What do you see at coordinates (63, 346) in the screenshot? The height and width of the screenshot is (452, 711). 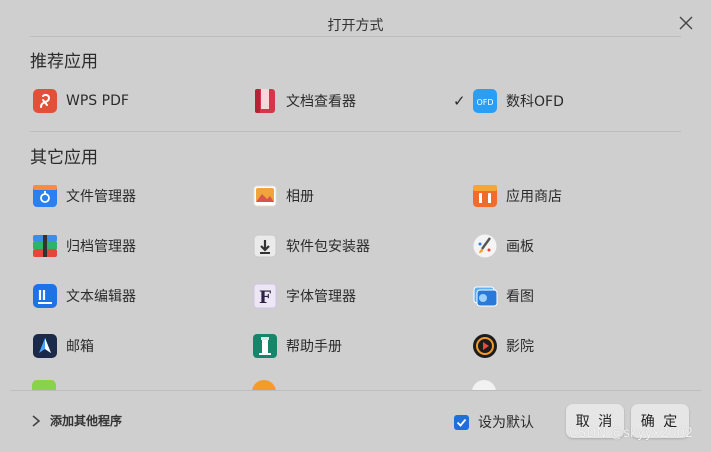 I see `app-mail: 邮箱` at bounding box center [63, 346].